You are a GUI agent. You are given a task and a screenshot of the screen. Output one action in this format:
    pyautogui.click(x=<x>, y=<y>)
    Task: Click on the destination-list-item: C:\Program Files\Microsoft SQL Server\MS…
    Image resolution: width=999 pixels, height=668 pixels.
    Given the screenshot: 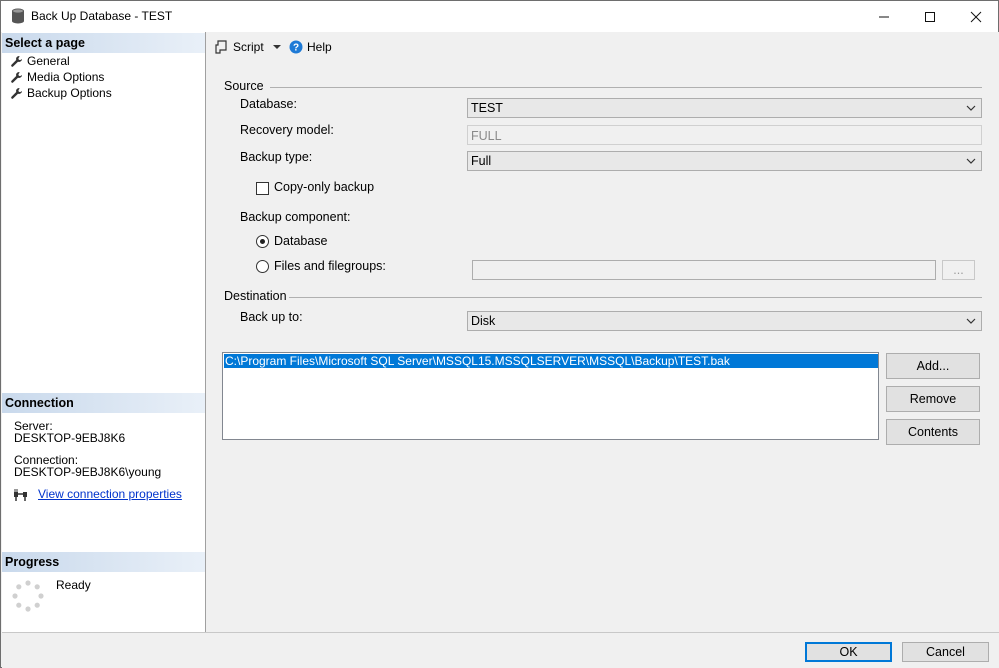 What is the action you would take?
    pyautogui.click(x=551, y=361)
    